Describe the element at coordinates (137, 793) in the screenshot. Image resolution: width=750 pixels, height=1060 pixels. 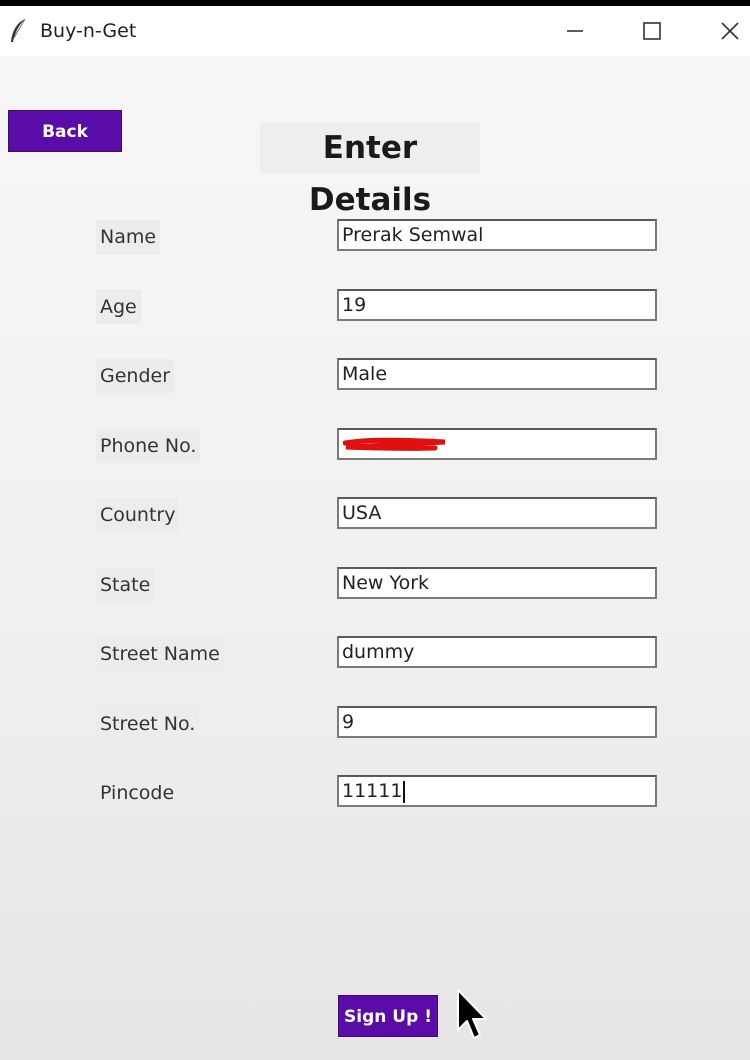
I see `pincode-label: Pincode` at that location.